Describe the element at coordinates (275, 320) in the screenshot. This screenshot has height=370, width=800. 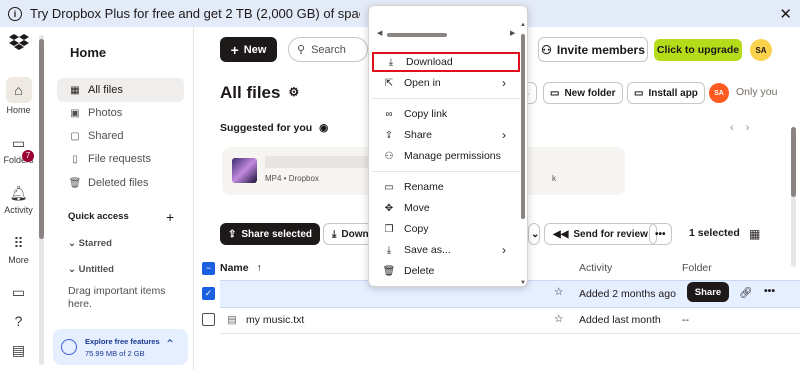
I see `row-file-name: my music.txt` at that location.